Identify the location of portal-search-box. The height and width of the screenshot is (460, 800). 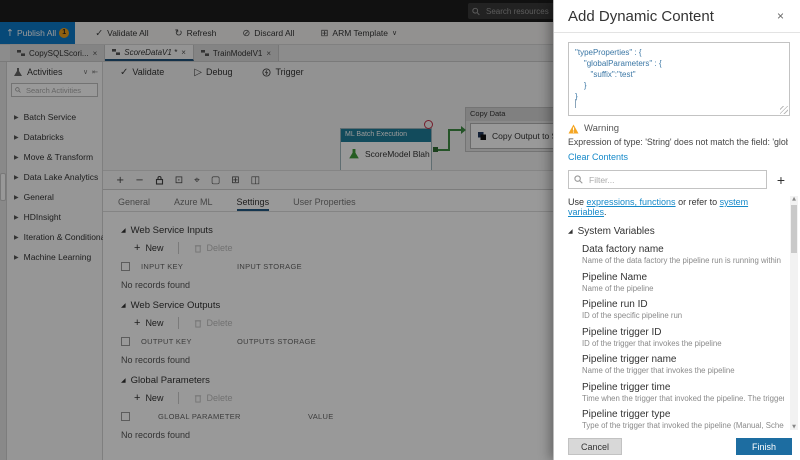
(513, 11).